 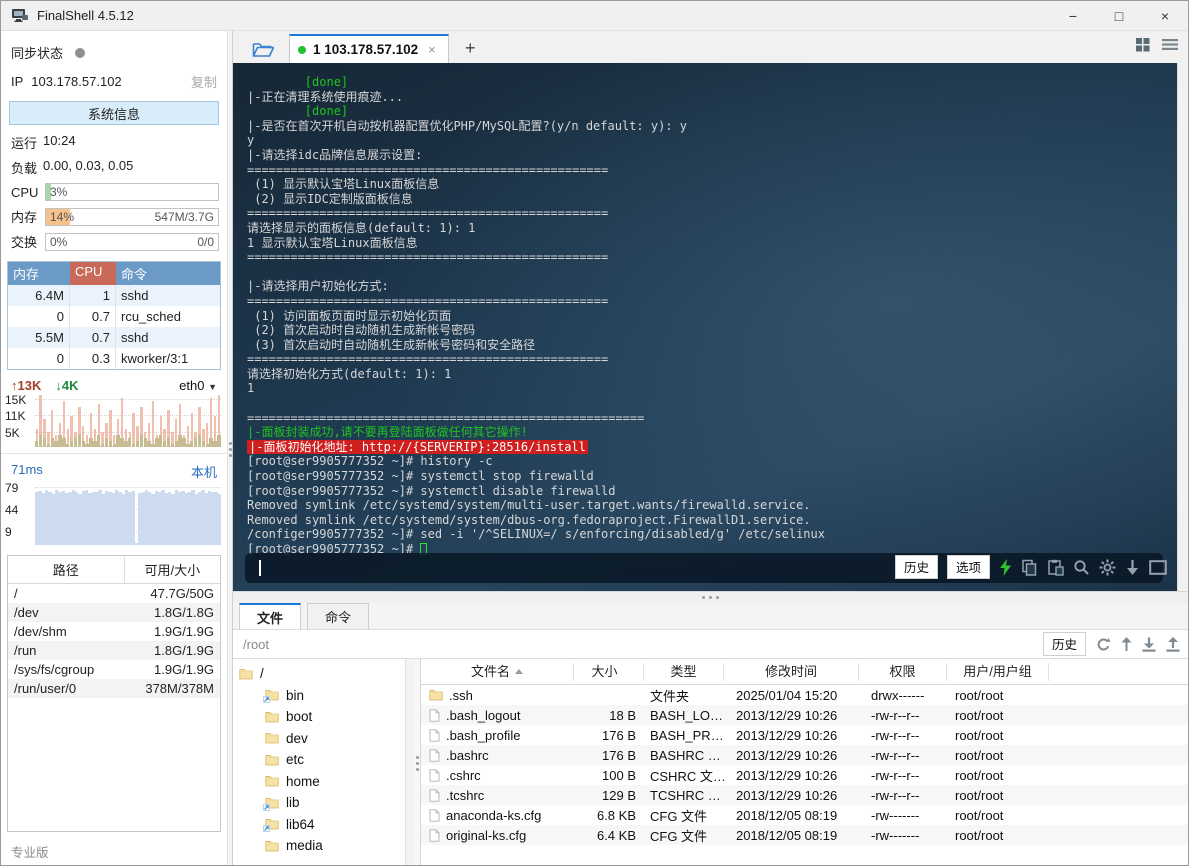 What do you see at coordinates (1073, 15) in the screenshot?
I see `minimize-button: −` at bounding box center [1073, 15].